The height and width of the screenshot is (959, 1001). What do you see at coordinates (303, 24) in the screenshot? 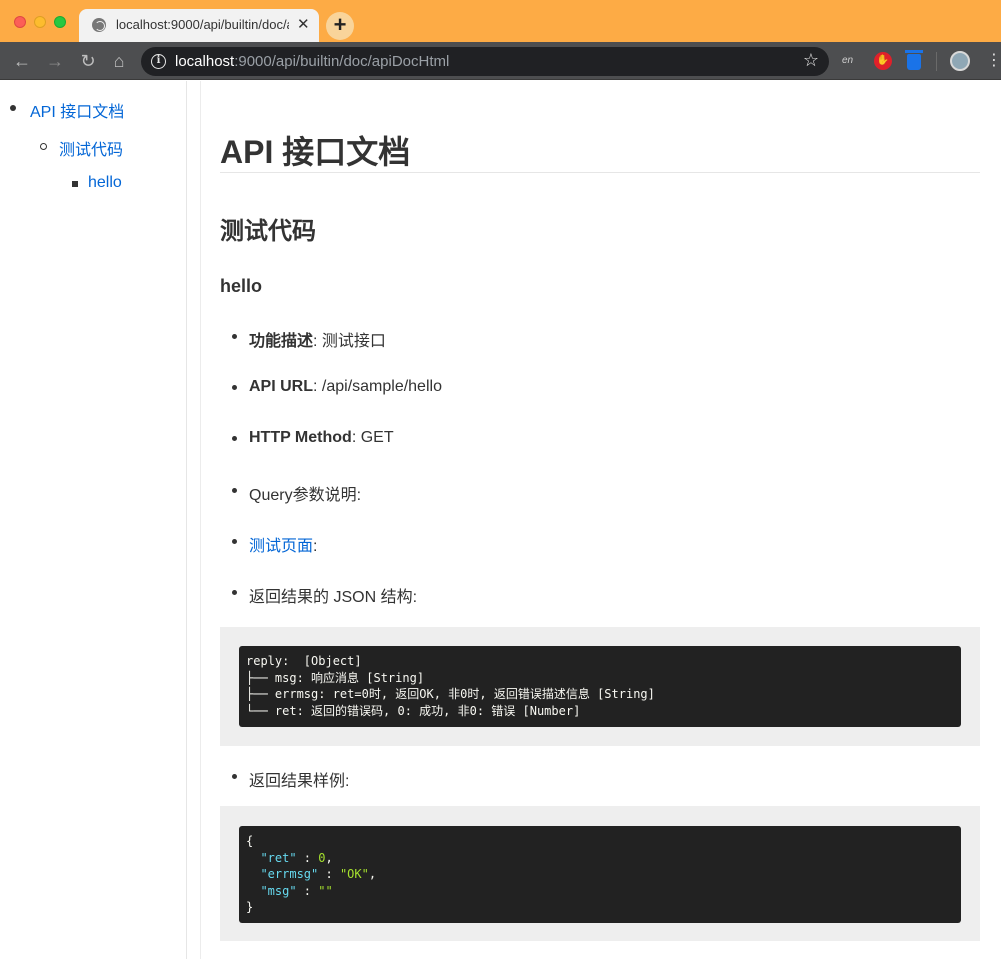
I see `close-tab-icon: ✕` at bounding box center [303, 24].